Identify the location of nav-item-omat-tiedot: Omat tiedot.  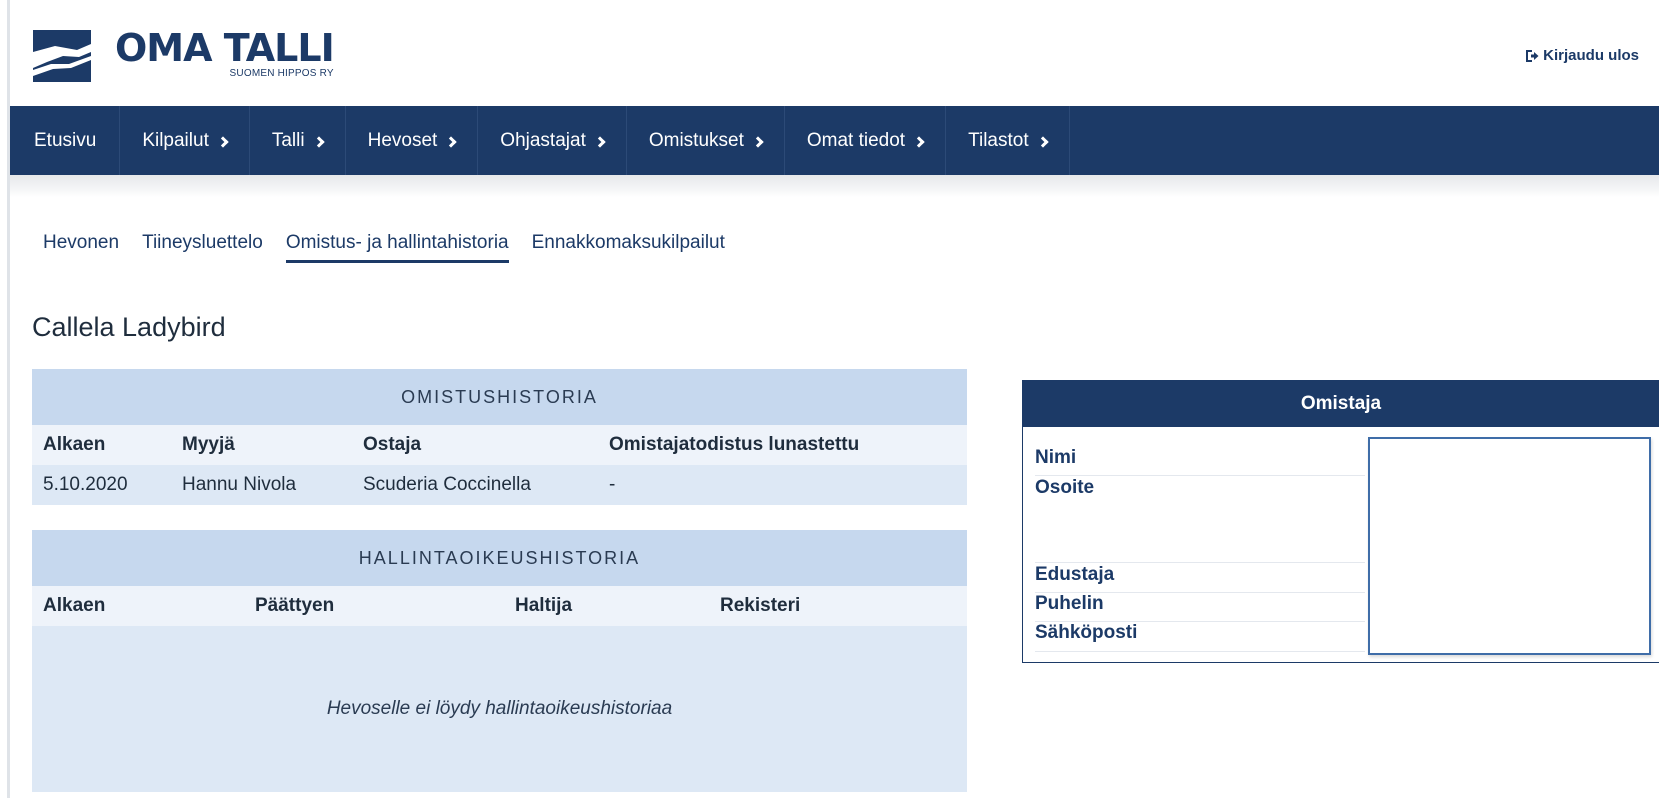
(866, 140).